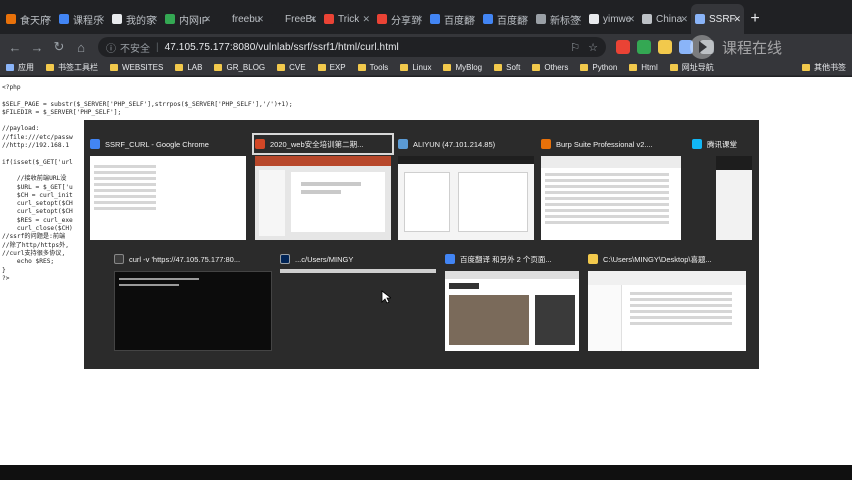 This screenshot has height=480, width=852. What do you see at coordinates (697, 144) in the screenshot?
I see `tencent-class-icon` at bounding box center [697, 144].